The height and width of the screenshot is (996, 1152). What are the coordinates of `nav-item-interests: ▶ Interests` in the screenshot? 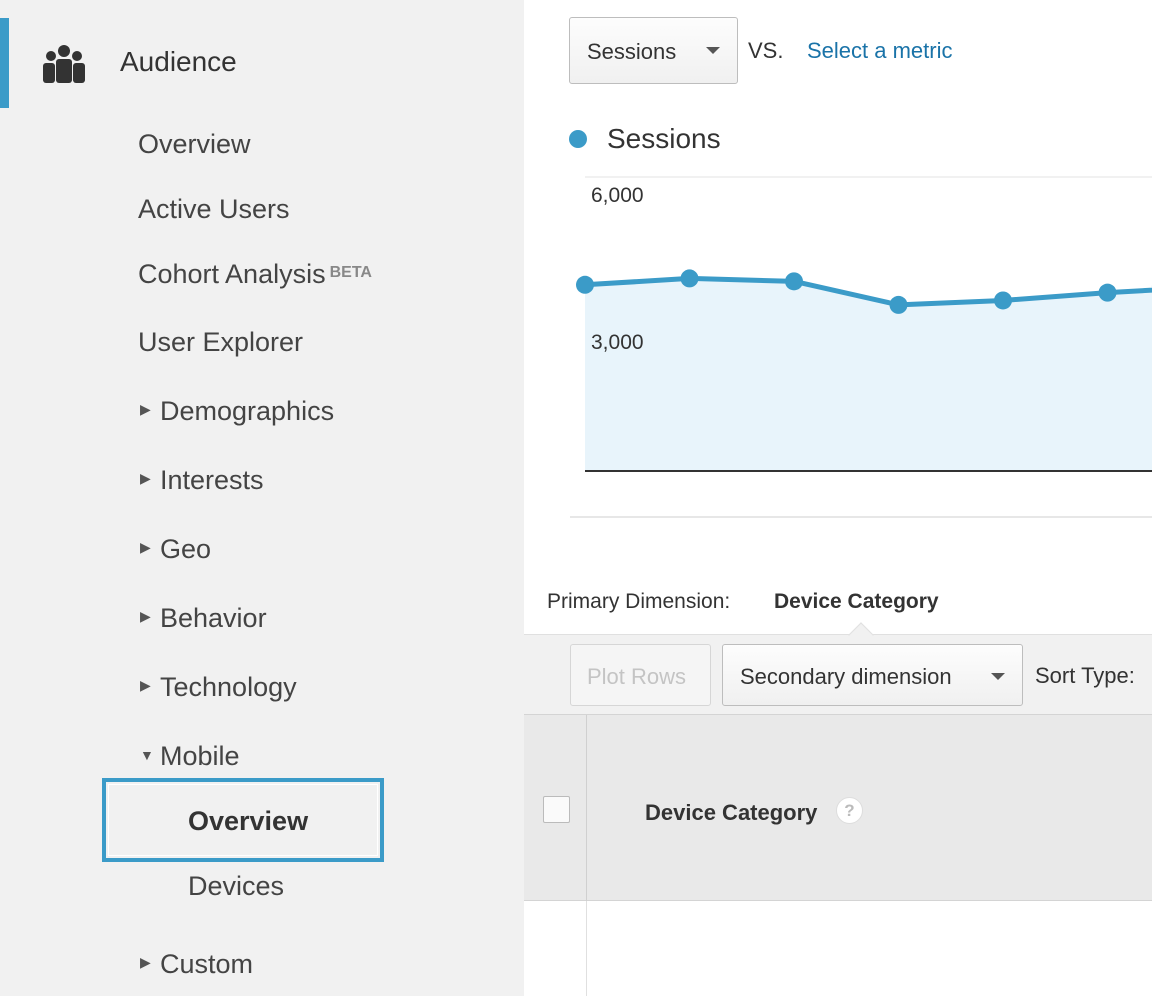 It's located at (202, 480).